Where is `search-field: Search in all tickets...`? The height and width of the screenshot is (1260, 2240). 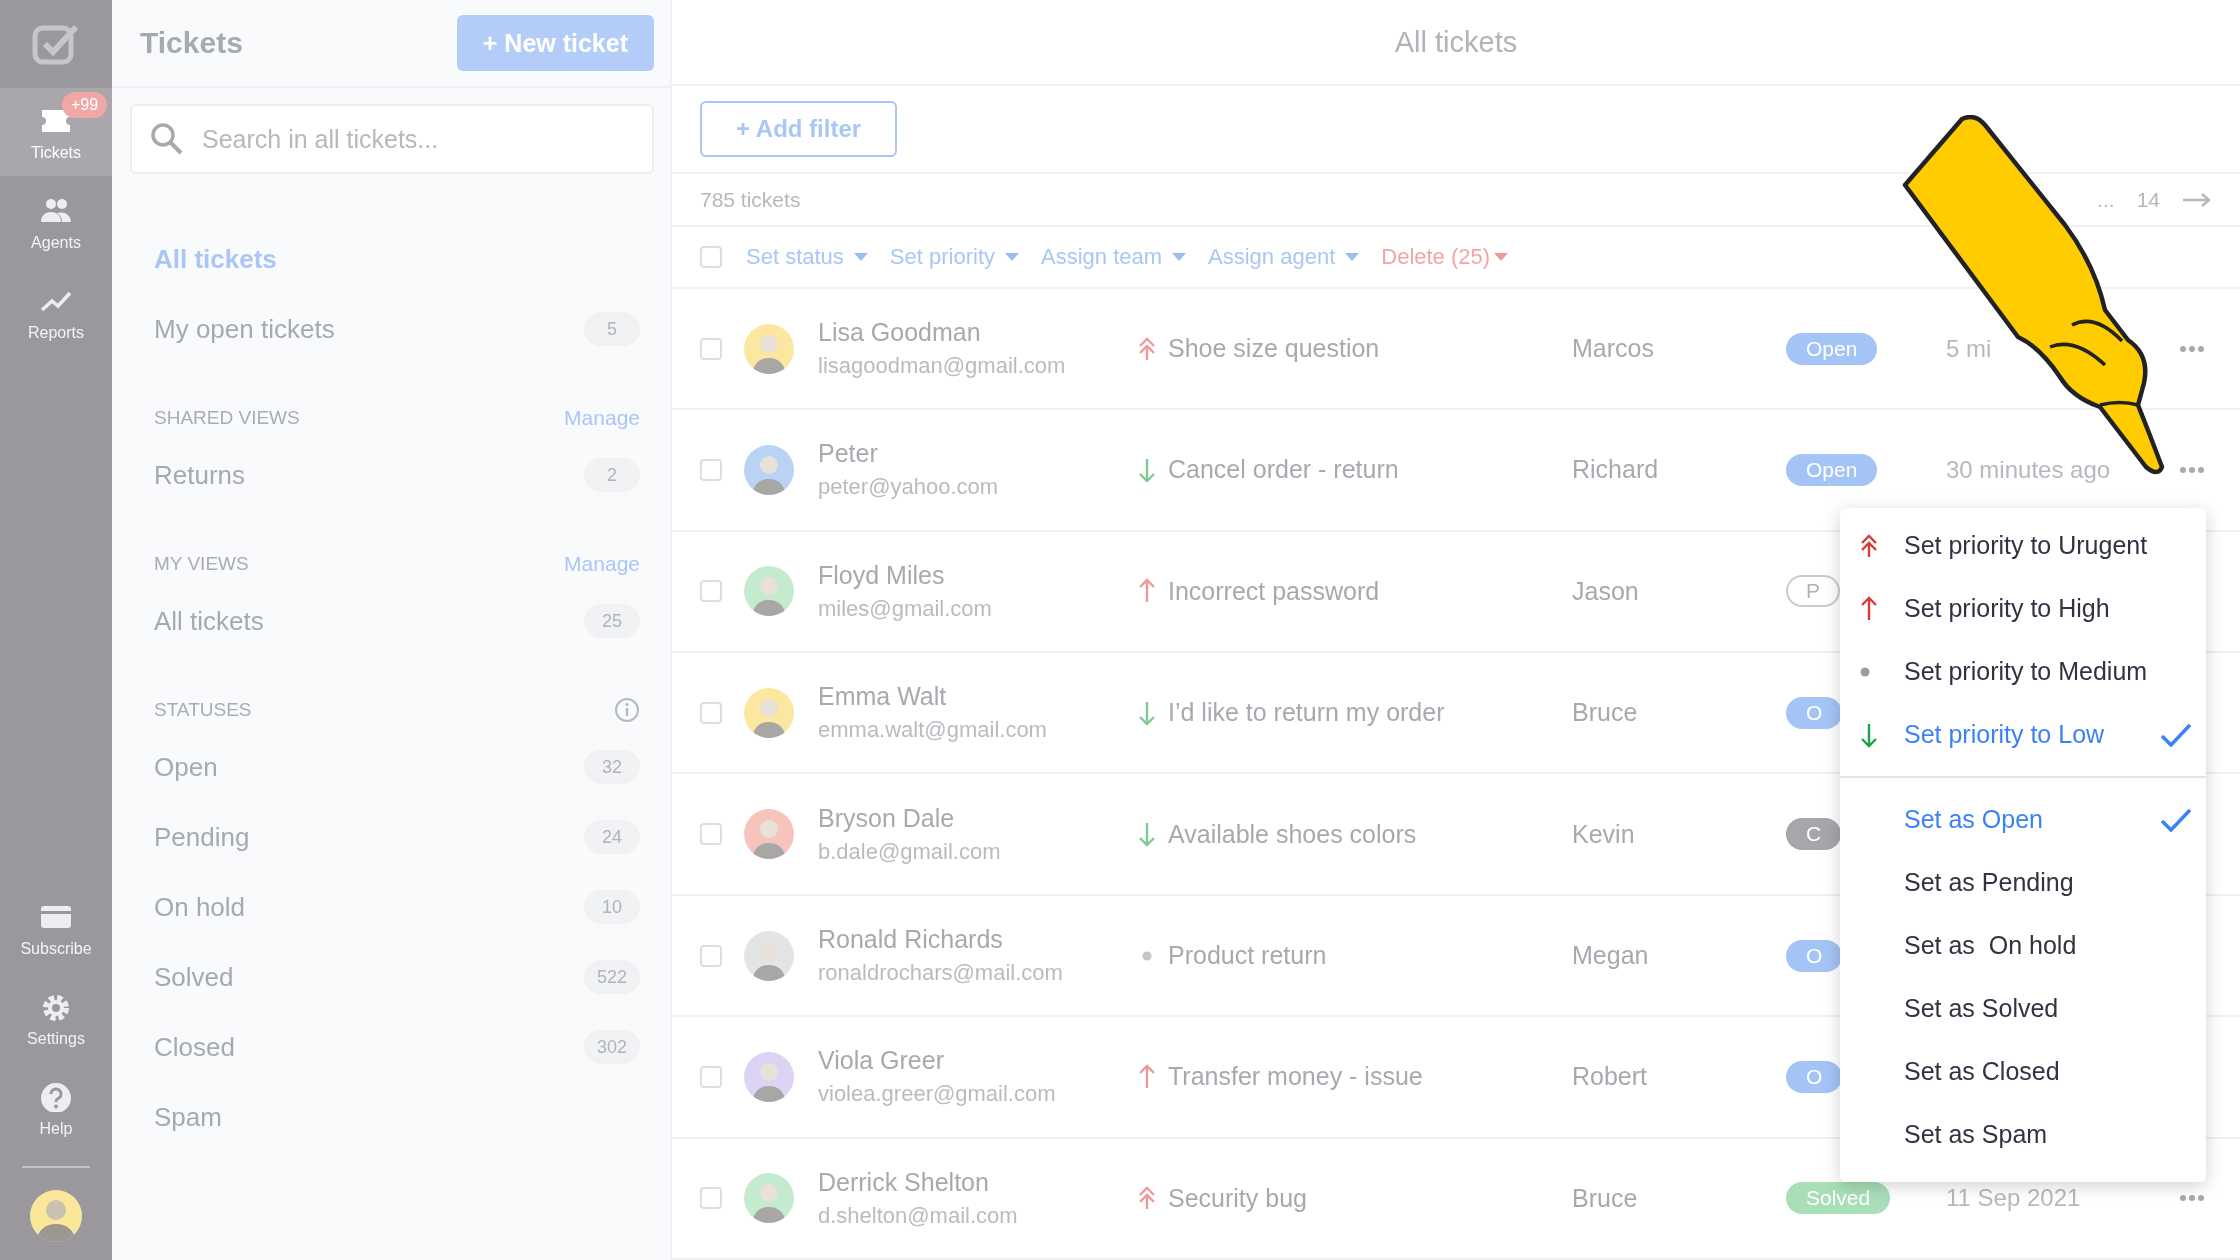
search-field: Search in all tickets... is located at coordinates (392, 139).